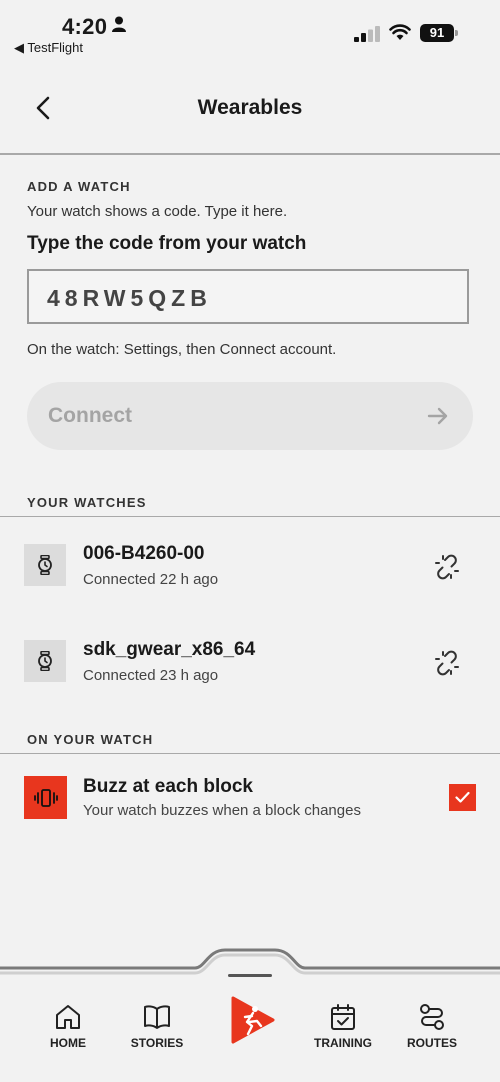  What do you see at coordinates (48, 48) in the screenshot?
I see `back-to-testflight-link: ◀ TestFlight` at bounding box center [48, 48].